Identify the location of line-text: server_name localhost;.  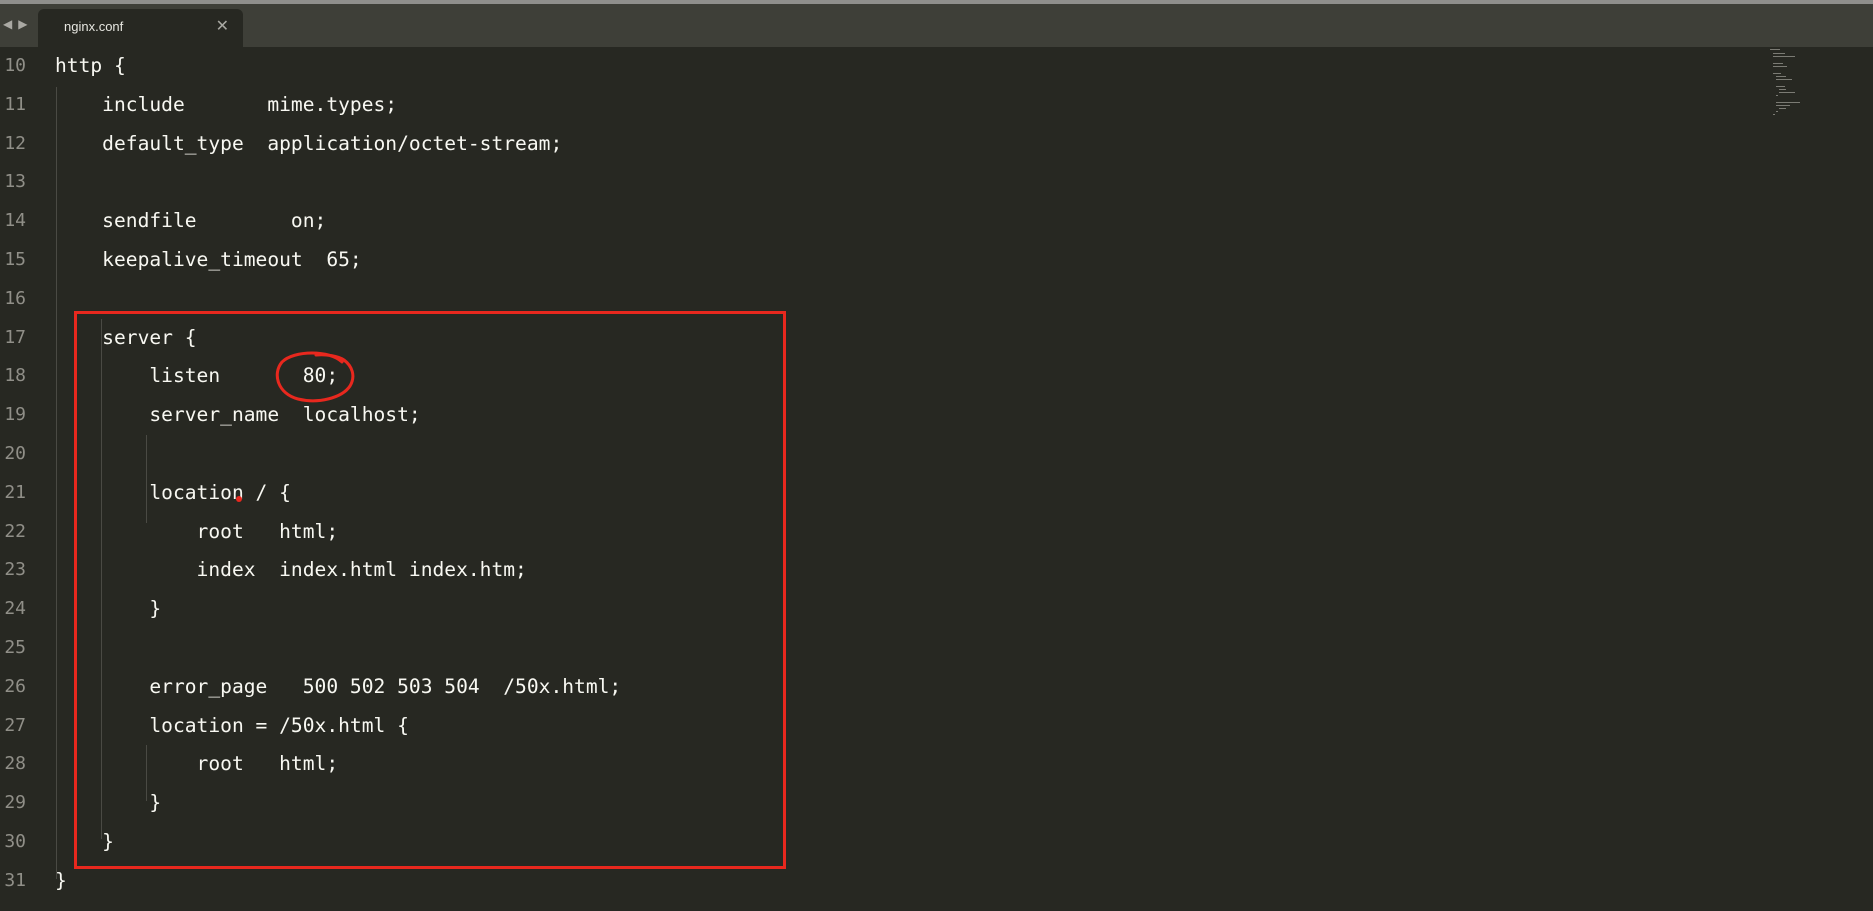
(238, 415).